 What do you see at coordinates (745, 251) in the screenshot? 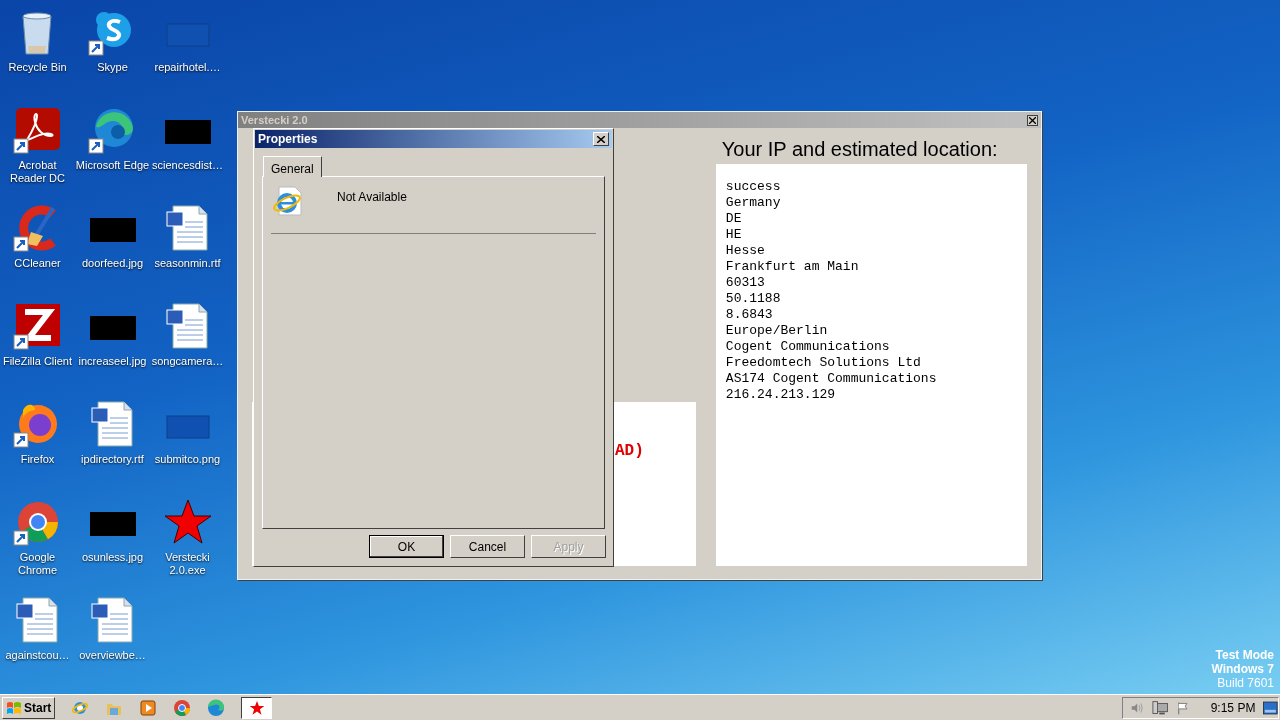
I see `location-line: Hesse` at bounding box center [745, 251].